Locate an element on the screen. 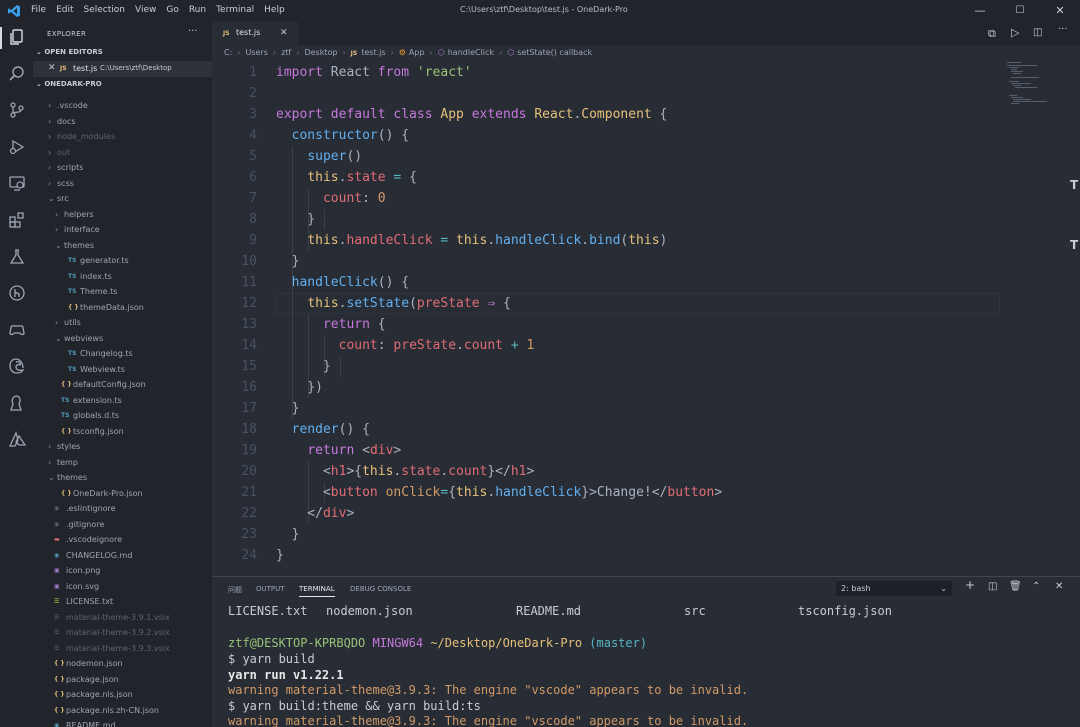 Image resolution: width=1080 pixels, height=727 pixels. code-line: import React from 'react' is located at coordinates (374, 72).